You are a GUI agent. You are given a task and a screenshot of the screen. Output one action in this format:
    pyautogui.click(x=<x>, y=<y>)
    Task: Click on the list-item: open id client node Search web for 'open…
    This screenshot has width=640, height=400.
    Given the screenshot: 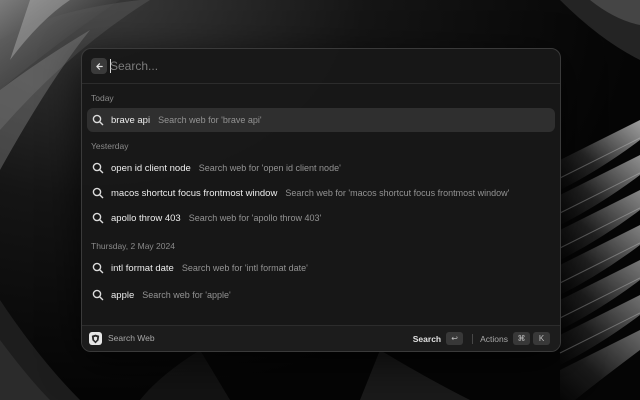 What is the action you would take?
    pyautogui.click(x=321, y=168)
    